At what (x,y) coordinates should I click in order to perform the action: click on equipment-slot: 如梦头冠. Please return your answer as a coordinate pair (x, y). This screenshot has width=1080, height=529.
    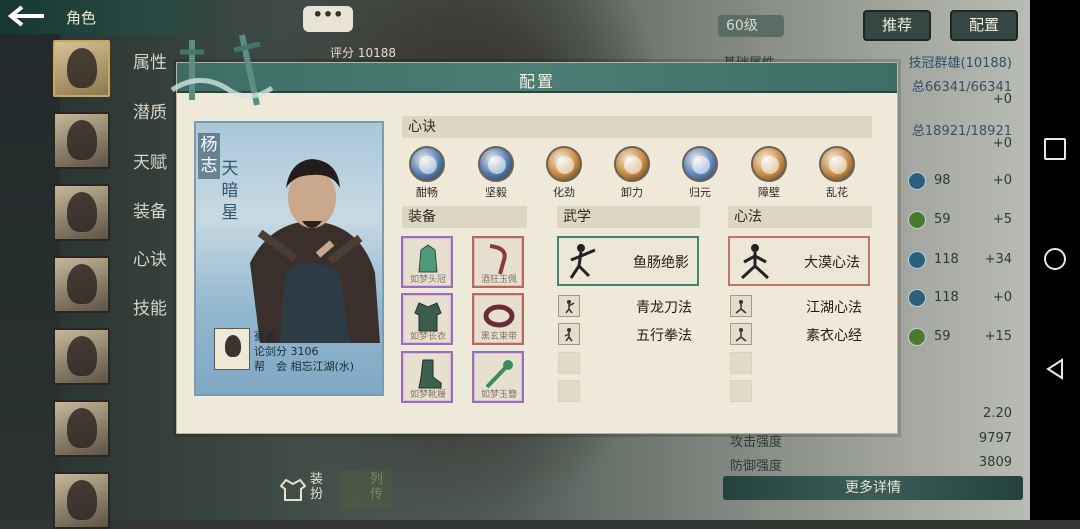
    Looking at the image, I should click on (427, 262).